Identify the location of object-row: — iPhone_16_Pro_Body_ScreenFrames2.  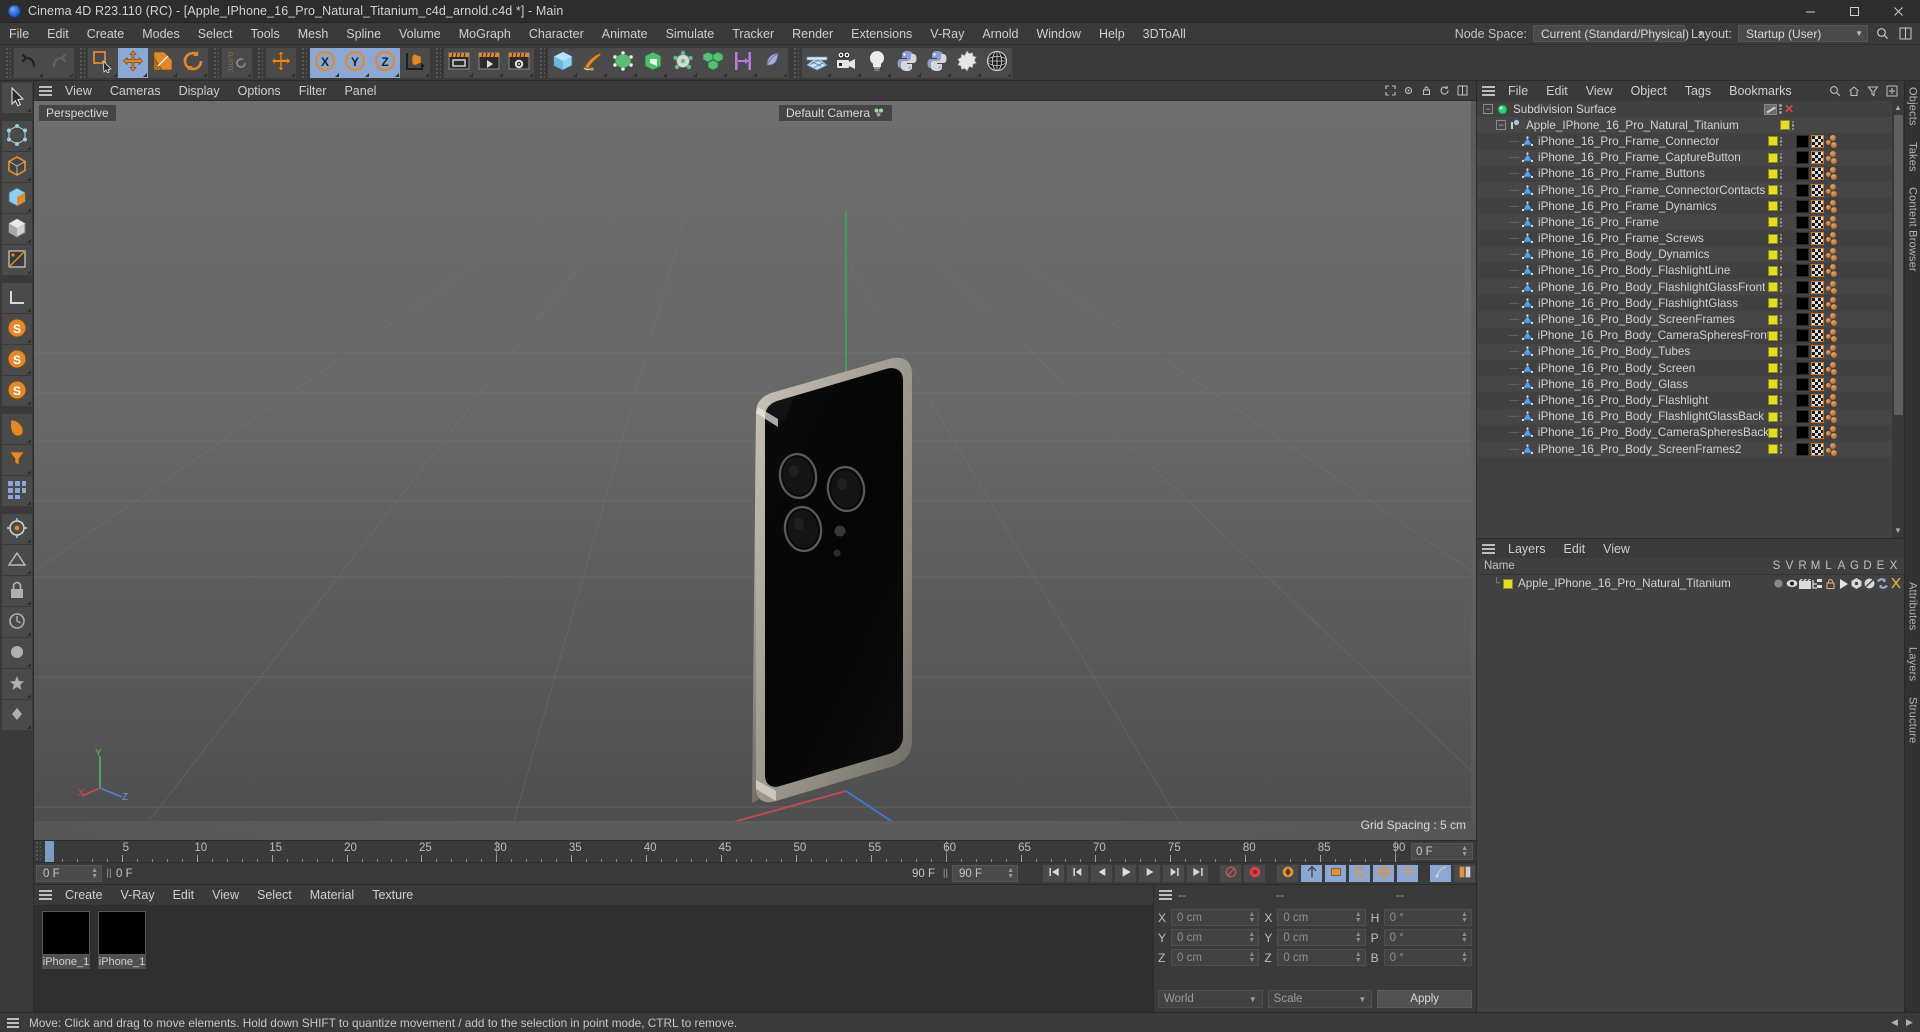
(1684, 449).